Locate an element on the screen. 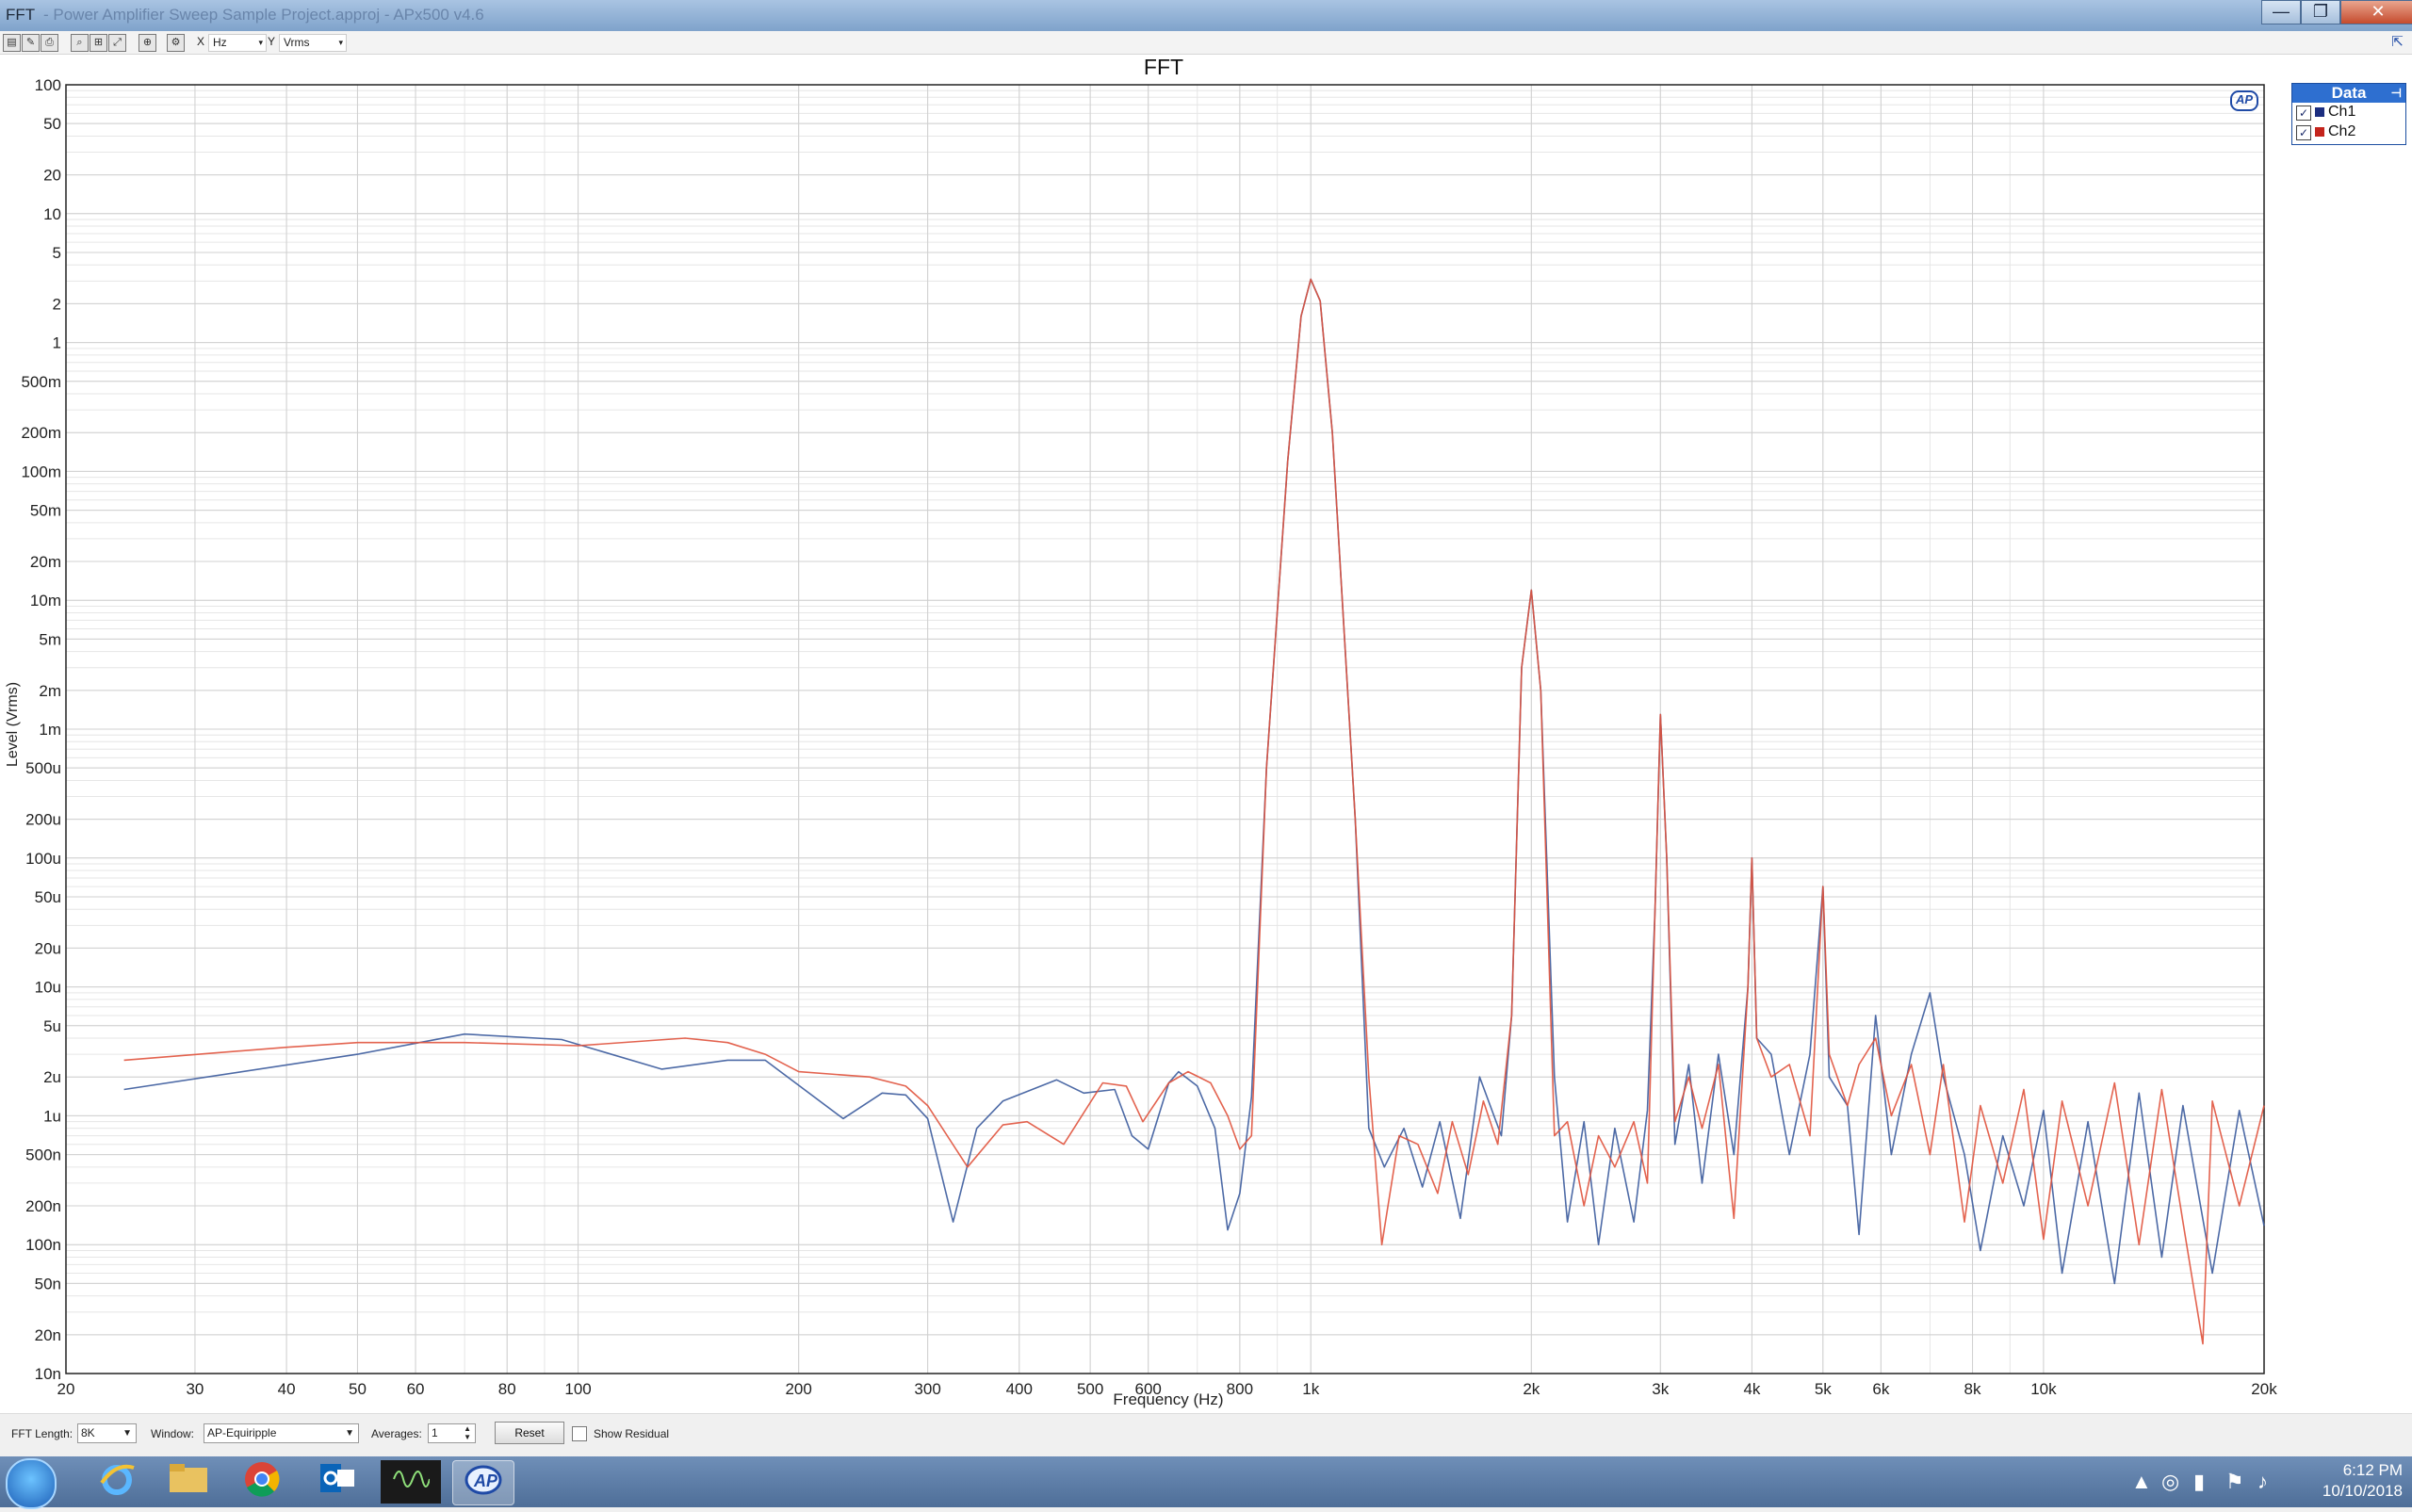  y-tick-label: 50n is located at coordinates (48, 1284).